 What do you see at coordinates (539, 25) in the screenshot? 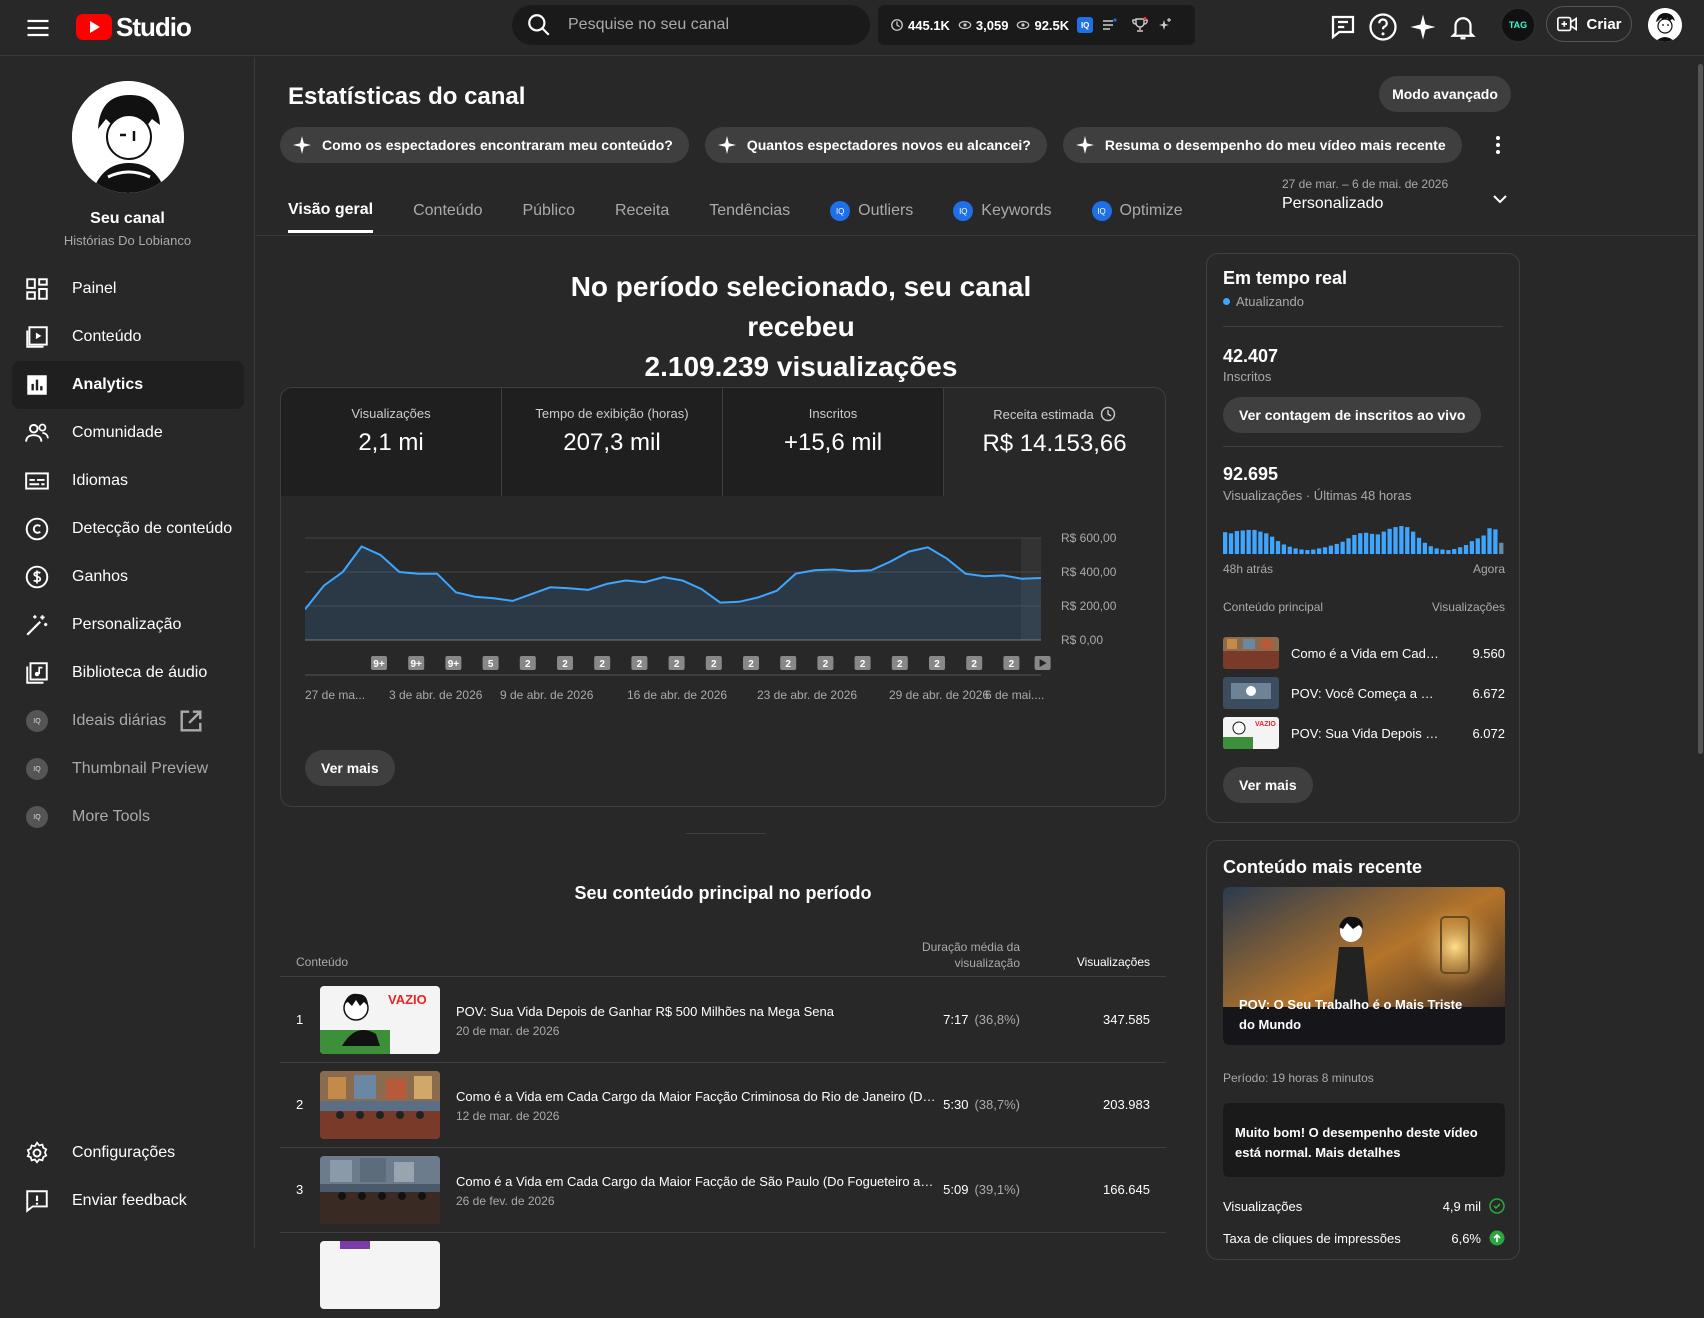
I see `search-icon` at bounding box center [539, 25].